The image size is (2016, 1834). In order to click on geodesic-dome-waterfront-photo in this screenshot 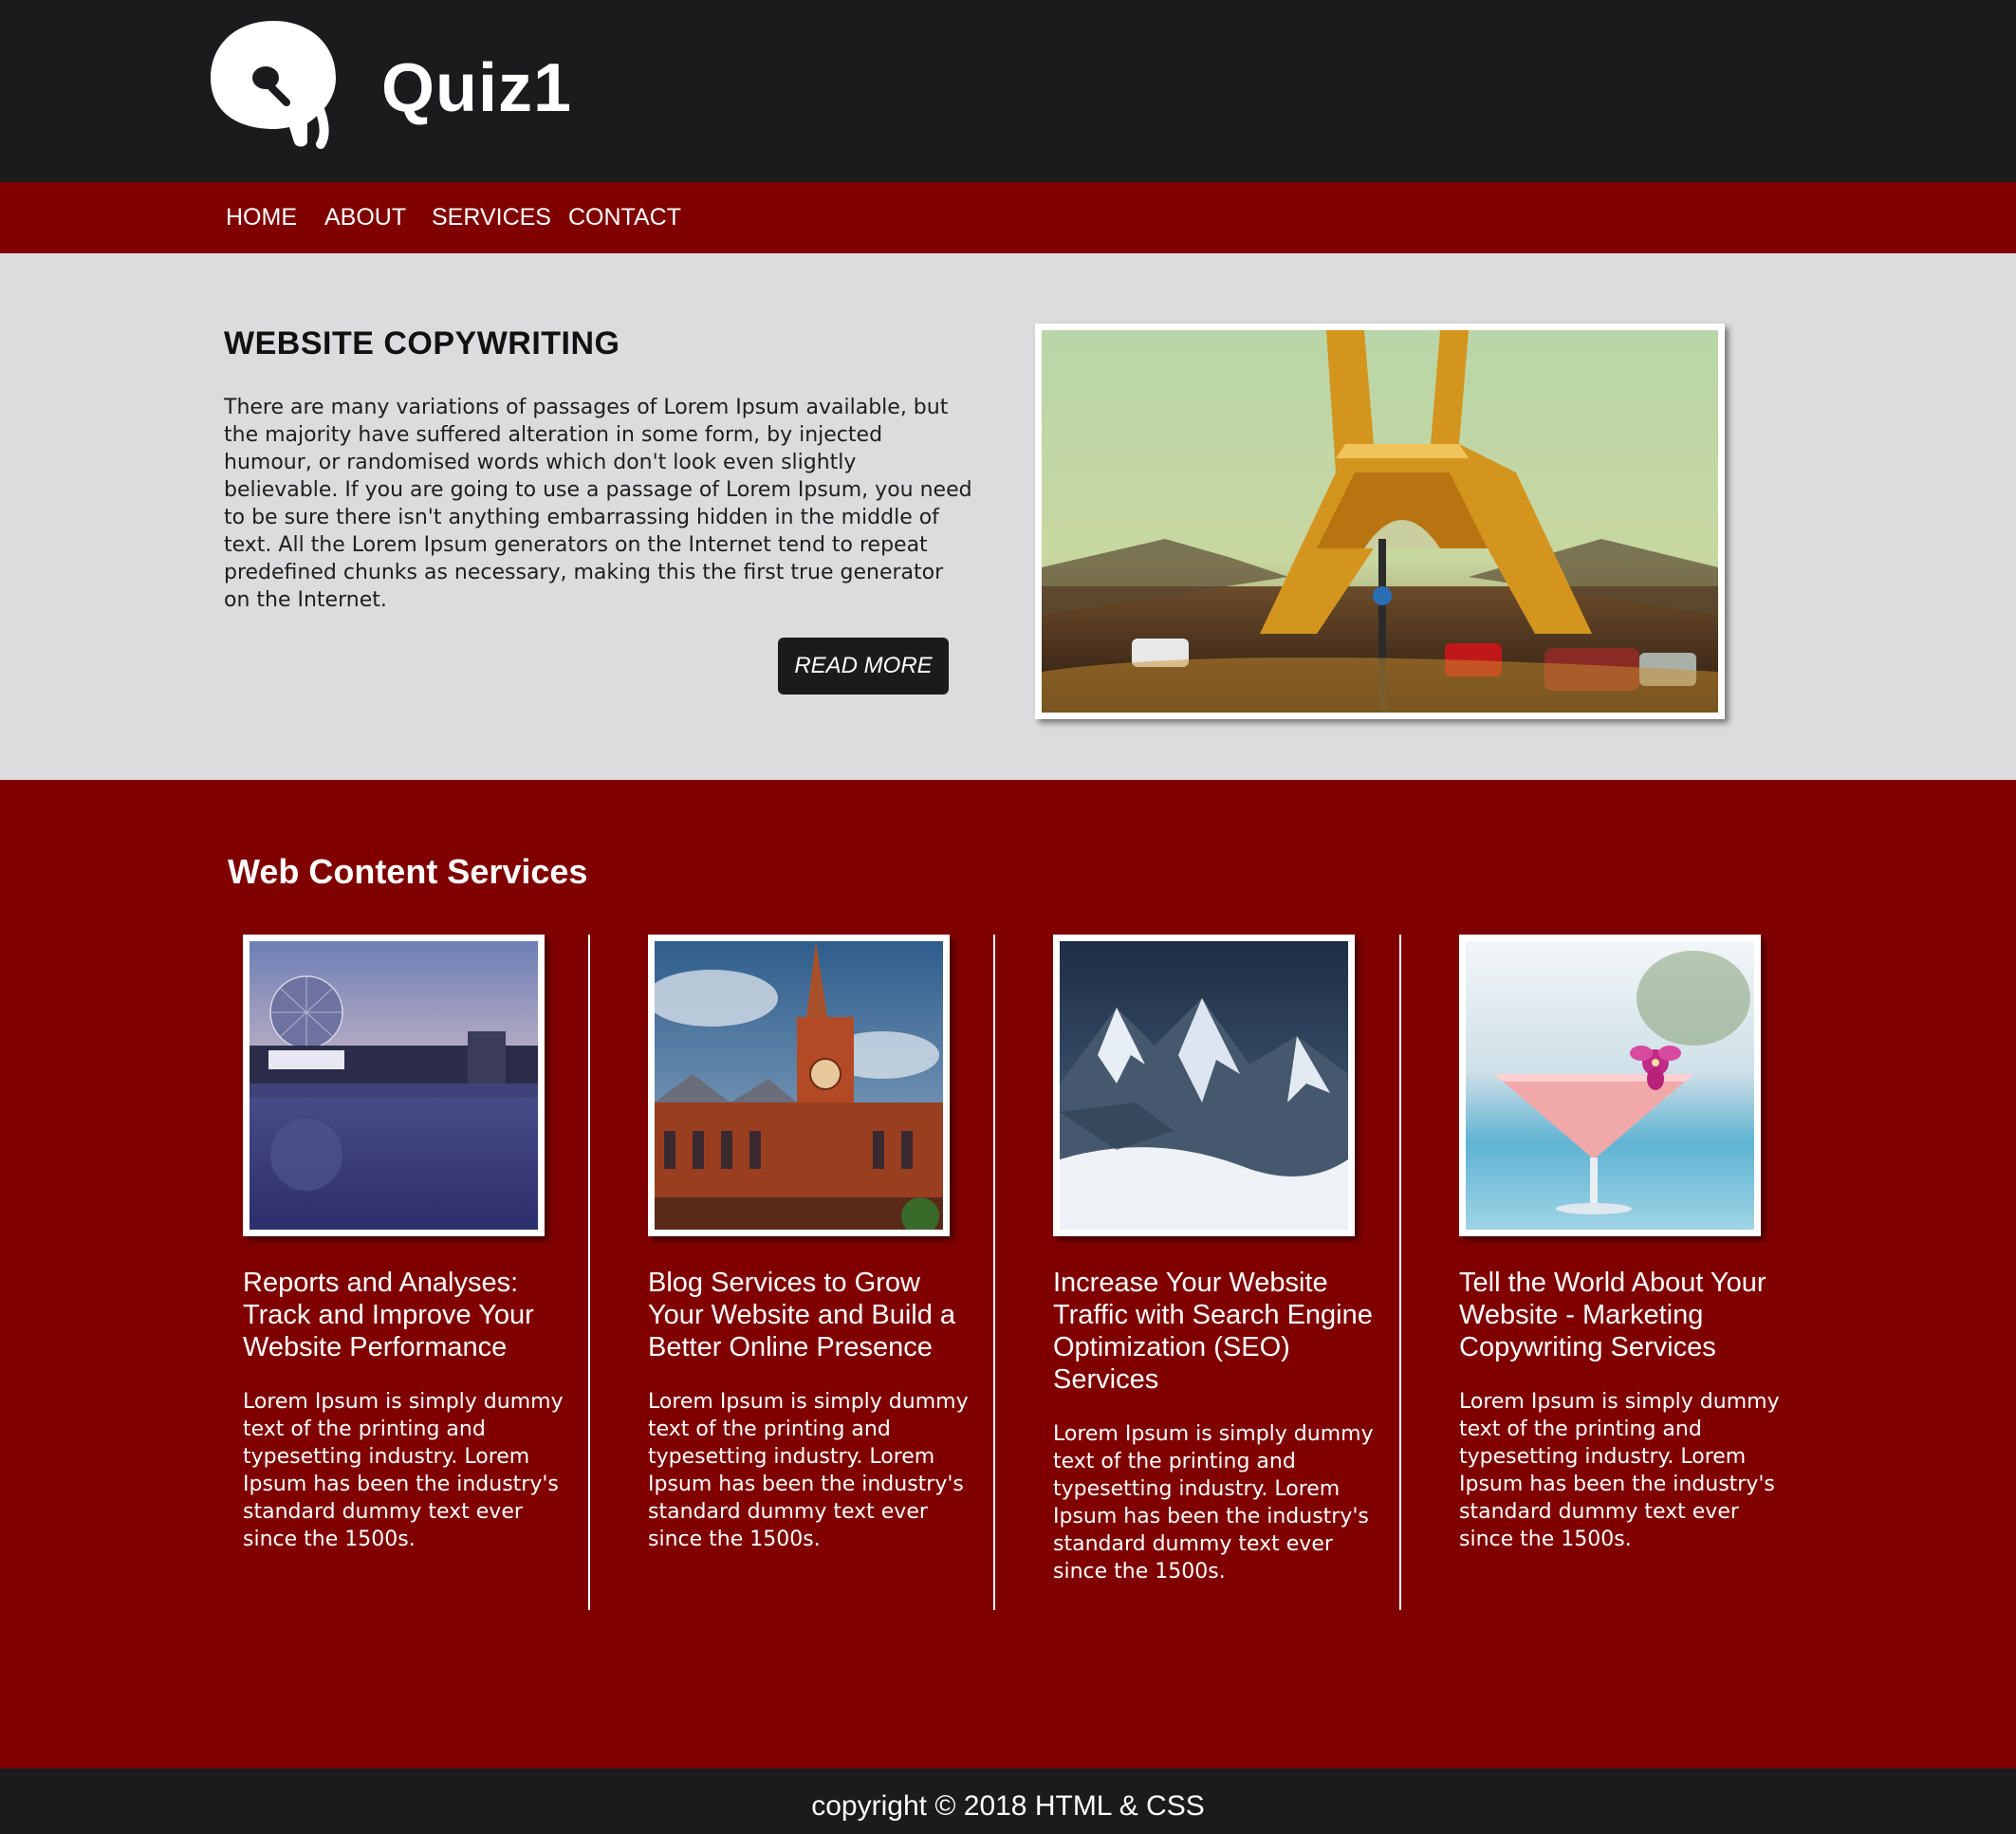, I will do `click(394, 1085)`.